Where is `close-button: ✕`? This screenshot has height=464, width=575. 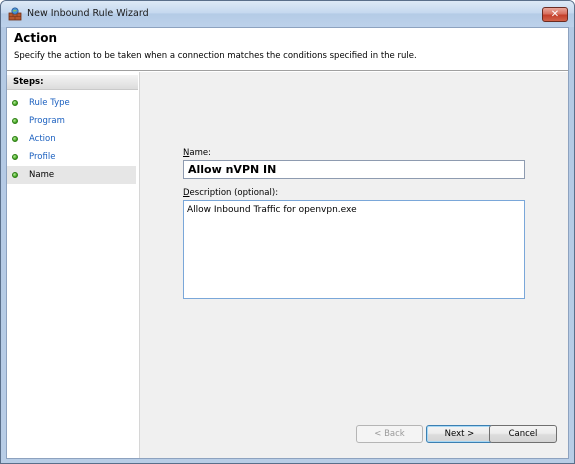 close-button: ✕ is located at coordinates (555, 14).